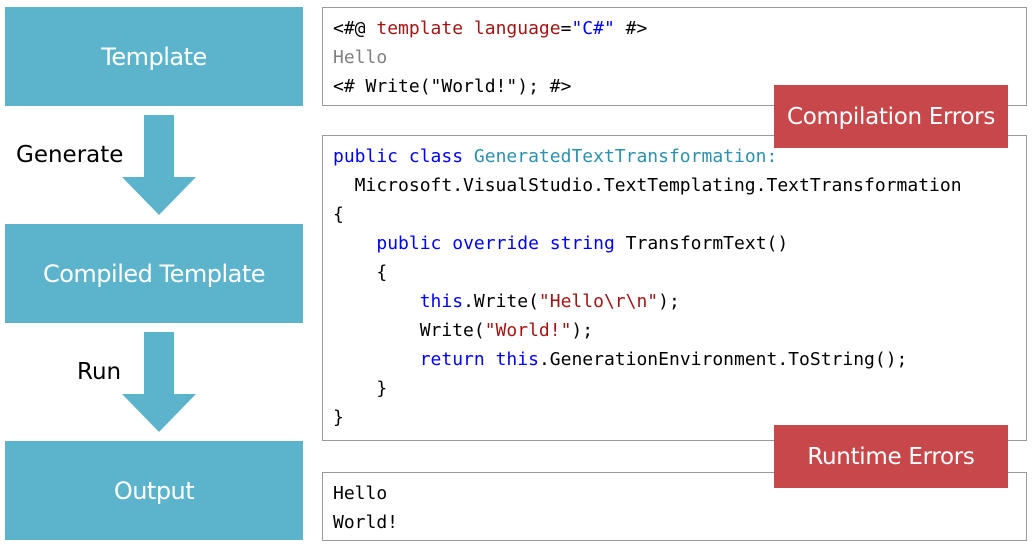 This screenshot has width=1033, height=545. Describe the element at coordinates (420, 28) in the screenshot. I see `code-token: template` at that location.